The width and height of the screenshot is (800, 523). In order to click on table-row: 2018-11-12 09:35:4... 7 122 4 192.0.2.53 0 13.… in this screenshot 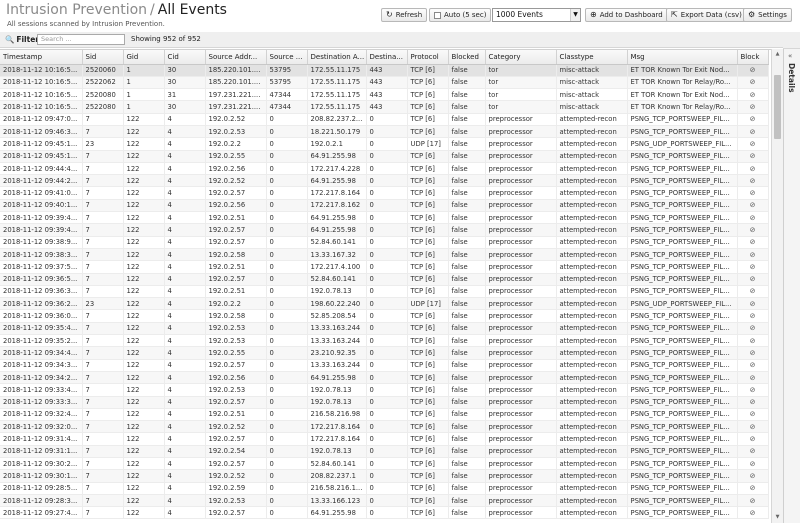, I will do `click(384, 329)`.